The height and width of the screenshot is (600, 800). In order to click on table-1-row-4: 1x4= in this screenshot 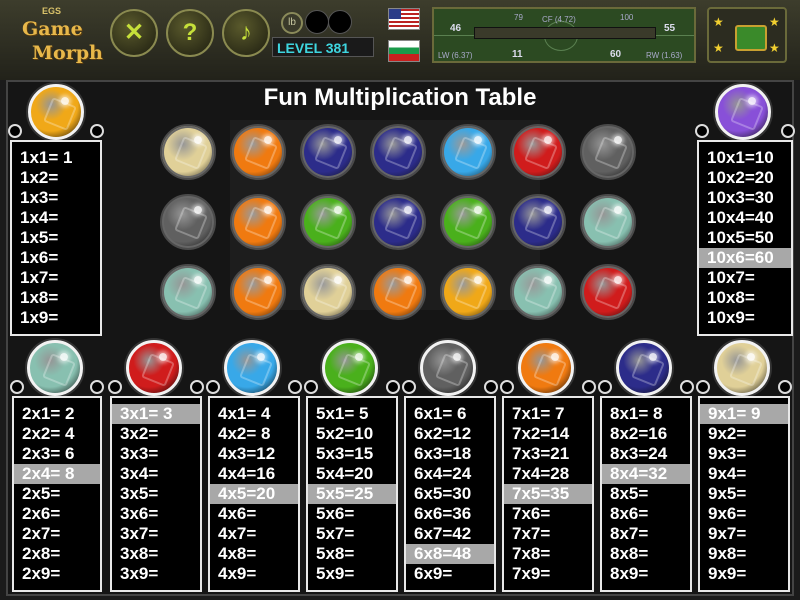, I will do `click(56, 218)`.